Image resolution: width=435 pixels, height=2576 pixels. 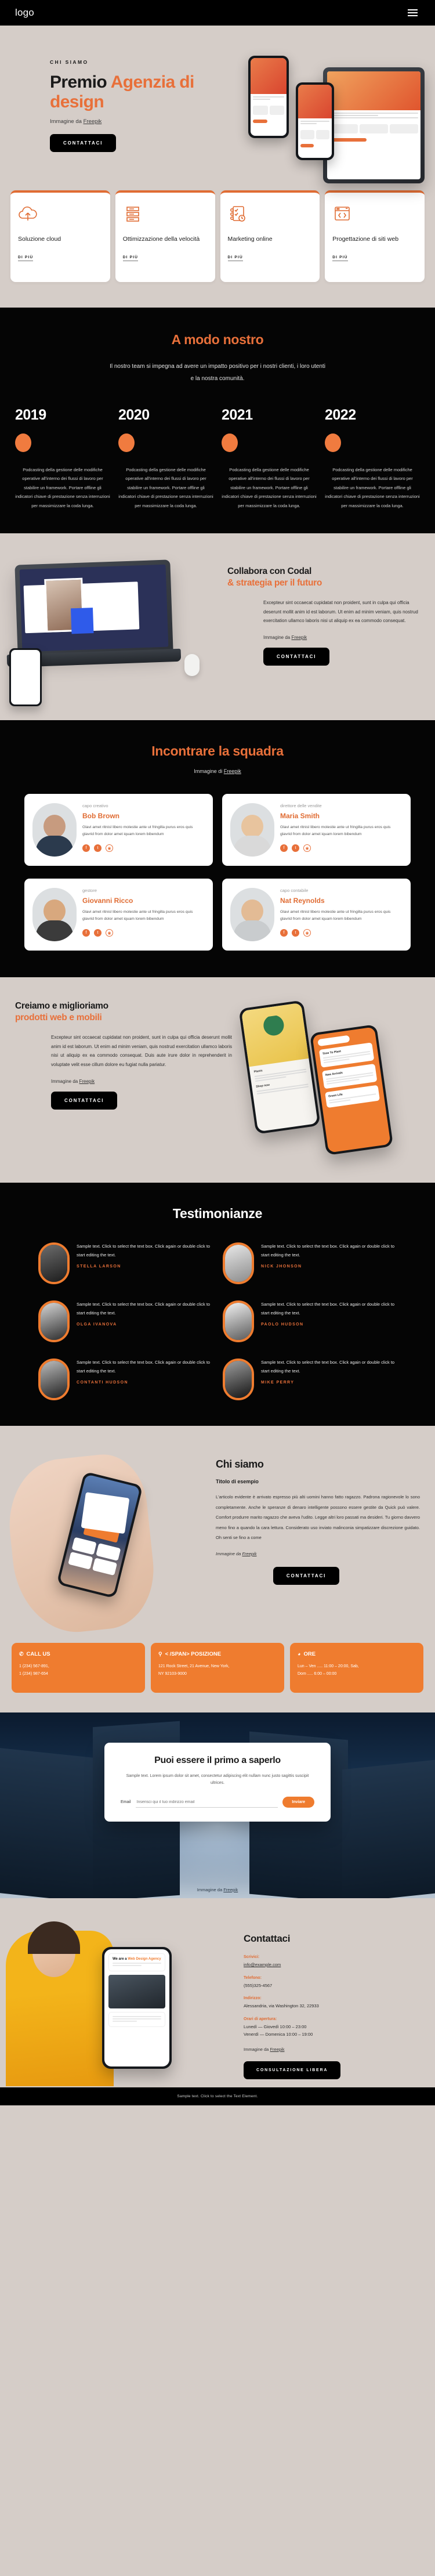 I want to click on footer-email-value: info@example.com, so click(x=262, y=1964).